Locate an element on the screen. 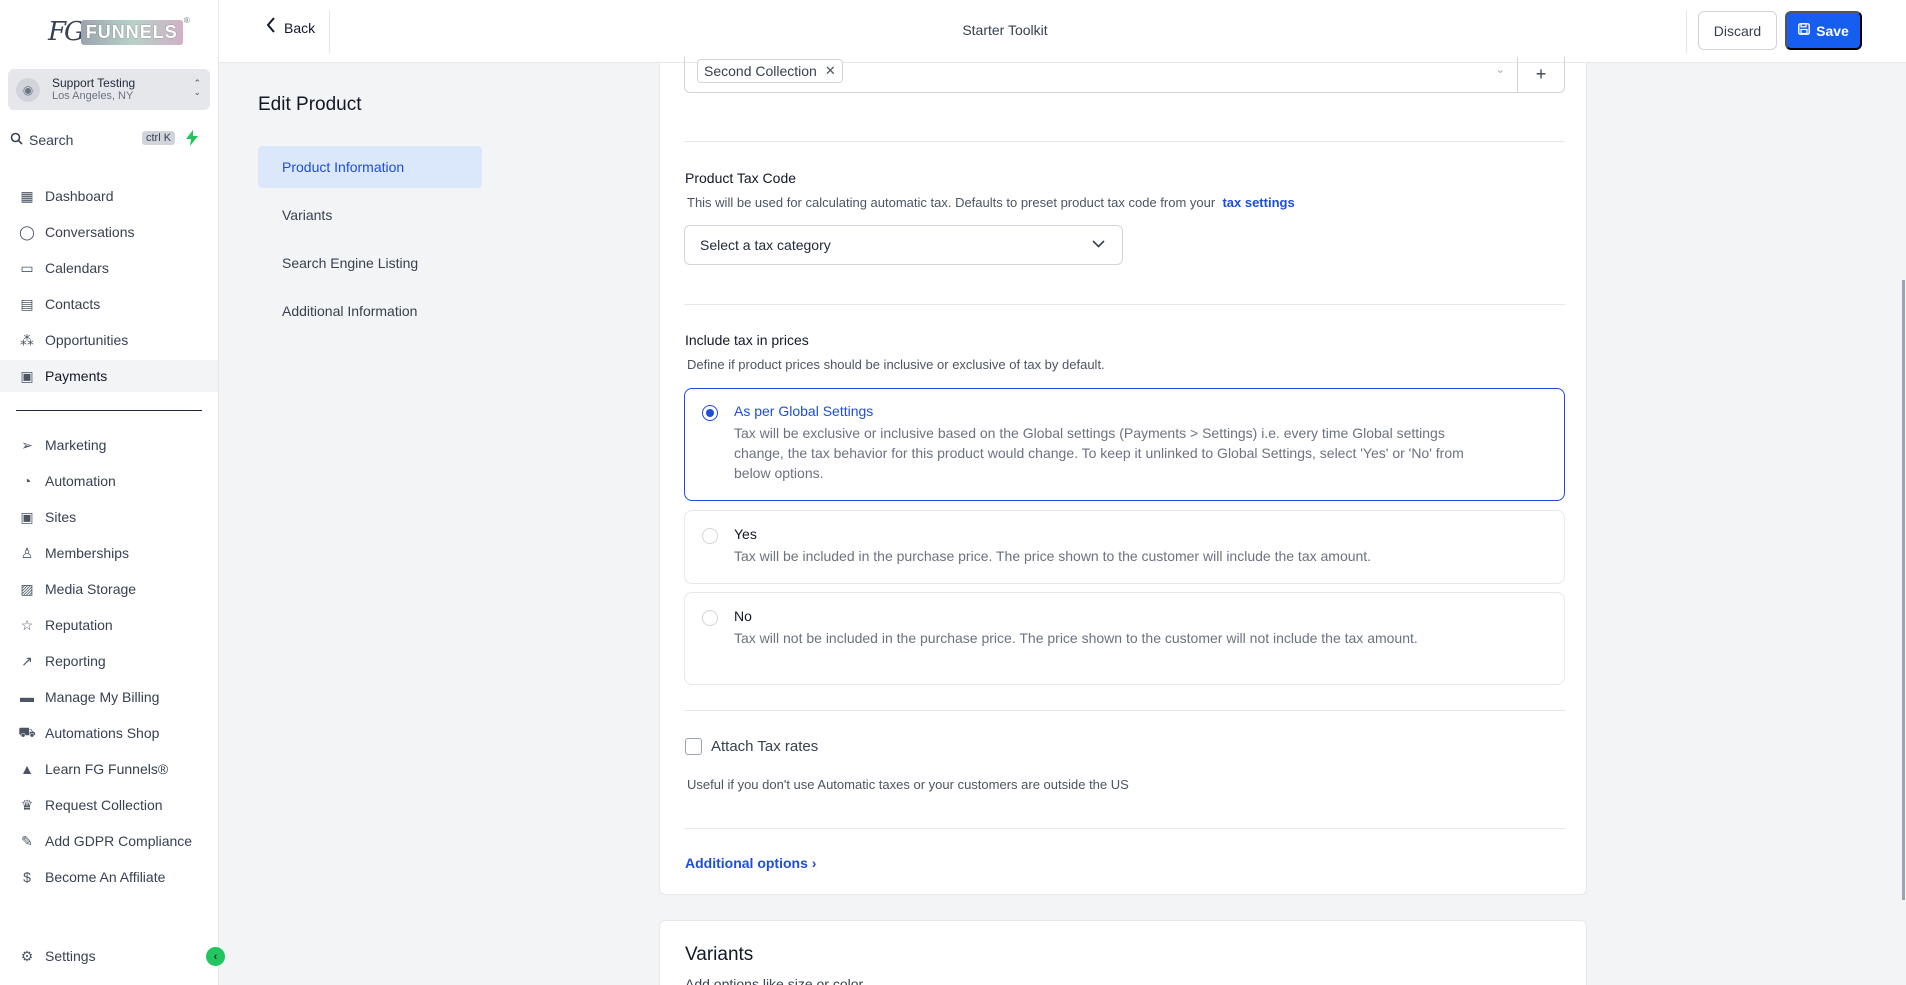 The width and height of the screenshot is (1906, 985). search-icon is located at coordinates (16, 140).